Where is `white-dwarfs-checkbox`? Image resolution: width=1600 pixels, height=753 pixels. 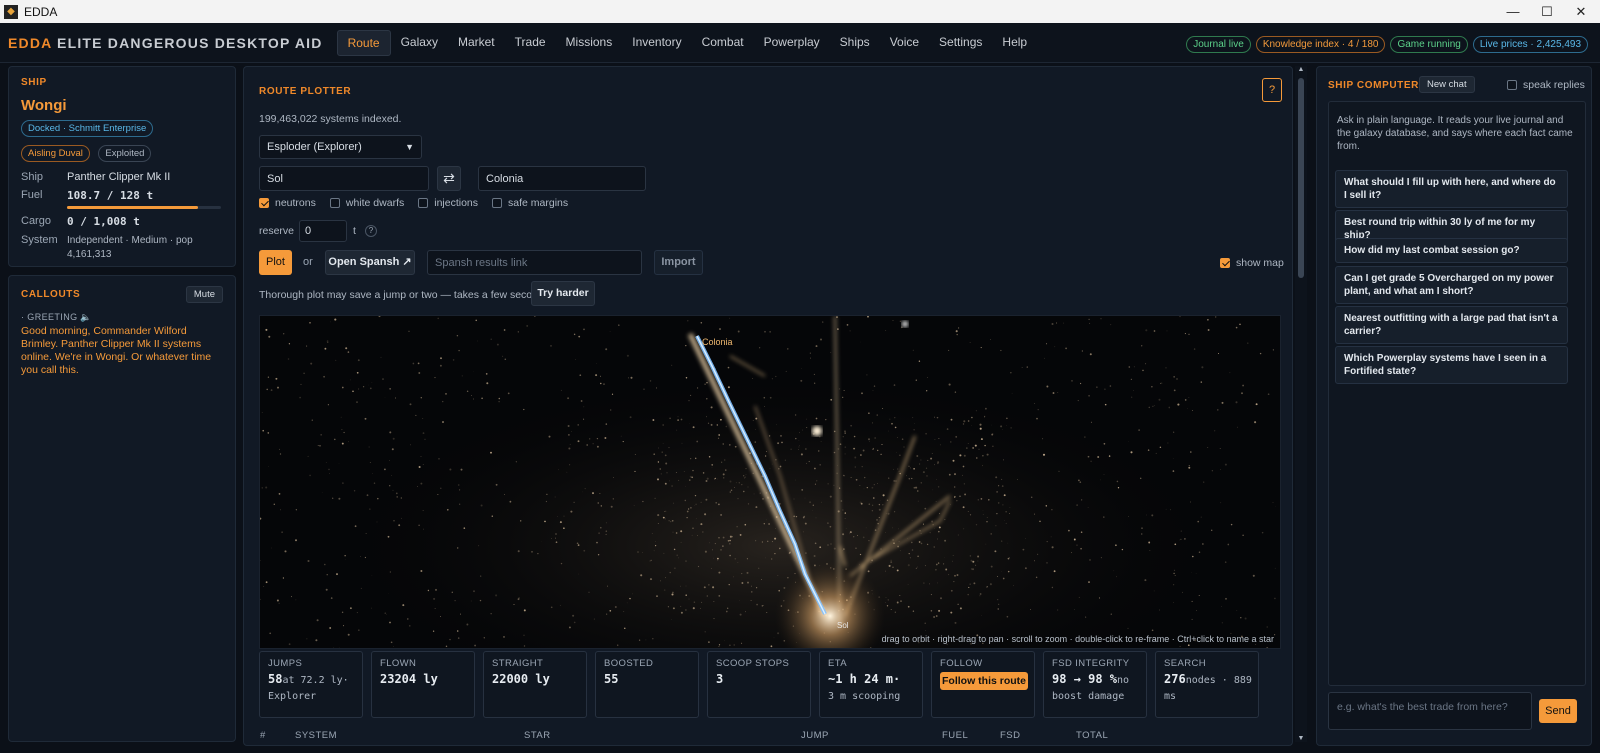 white-dwarfs-checkbox is located at coordinates (334, 203).